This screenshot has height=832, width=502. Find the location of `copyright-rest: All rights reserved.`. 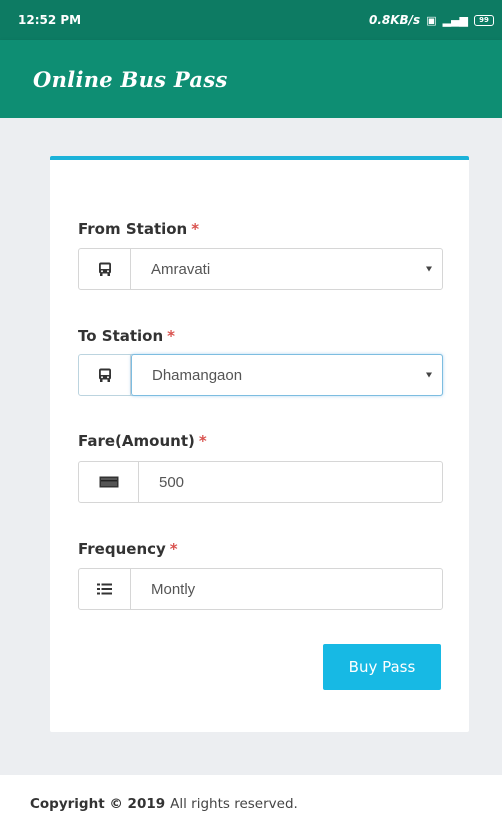

copyright-rest: All rights reserved. is located at coordinates (234, 803).